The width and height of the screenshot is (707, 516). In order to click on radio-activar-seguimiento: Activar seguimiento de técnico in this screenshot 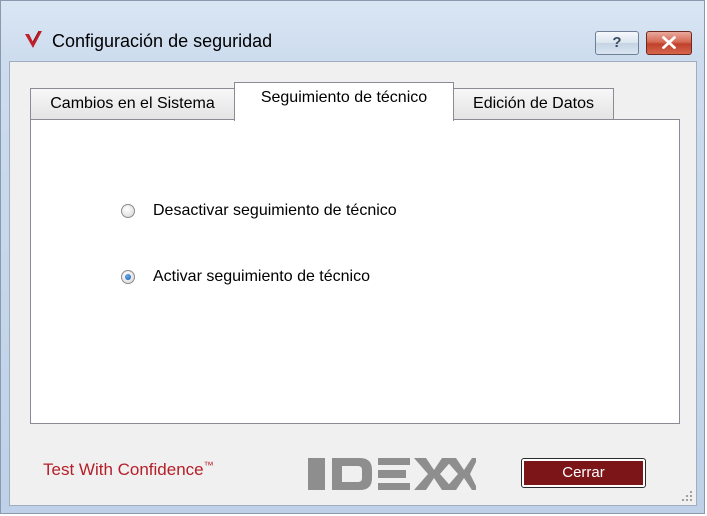, I will do `click(245, 277)`.